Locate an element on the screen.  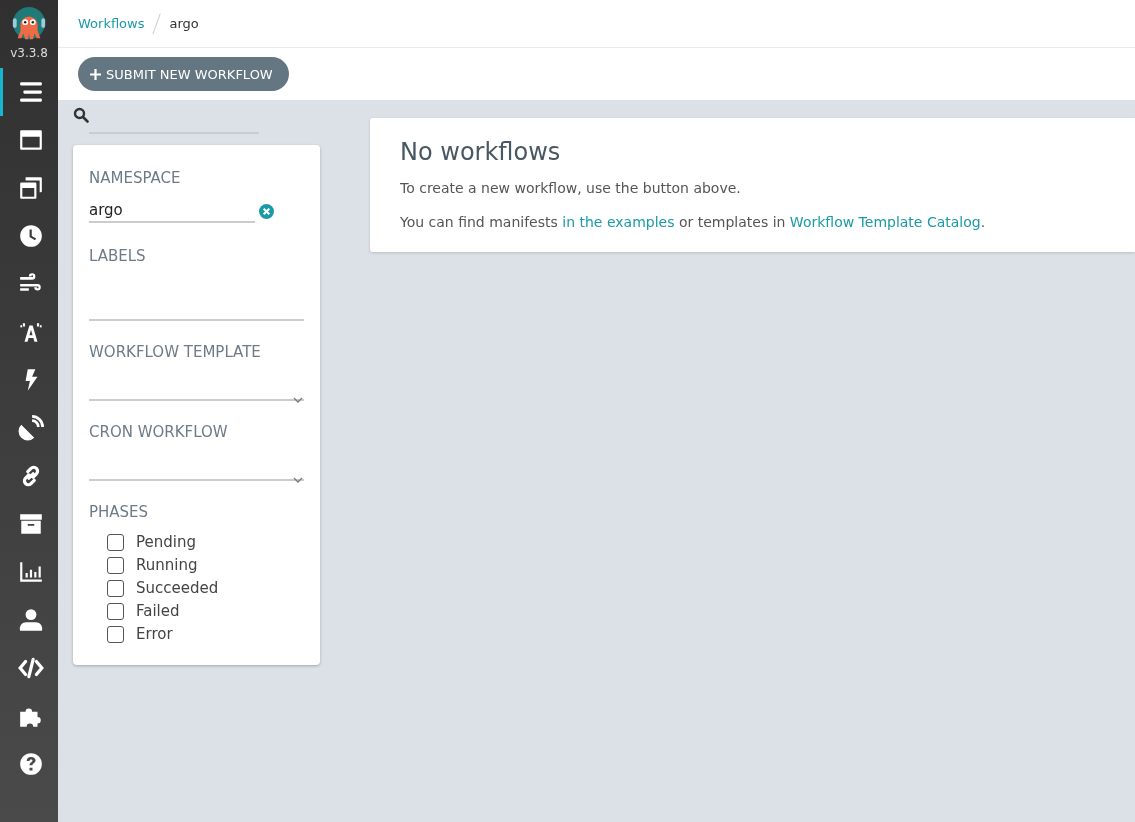
code-icon is located at coordinates (30, 668).